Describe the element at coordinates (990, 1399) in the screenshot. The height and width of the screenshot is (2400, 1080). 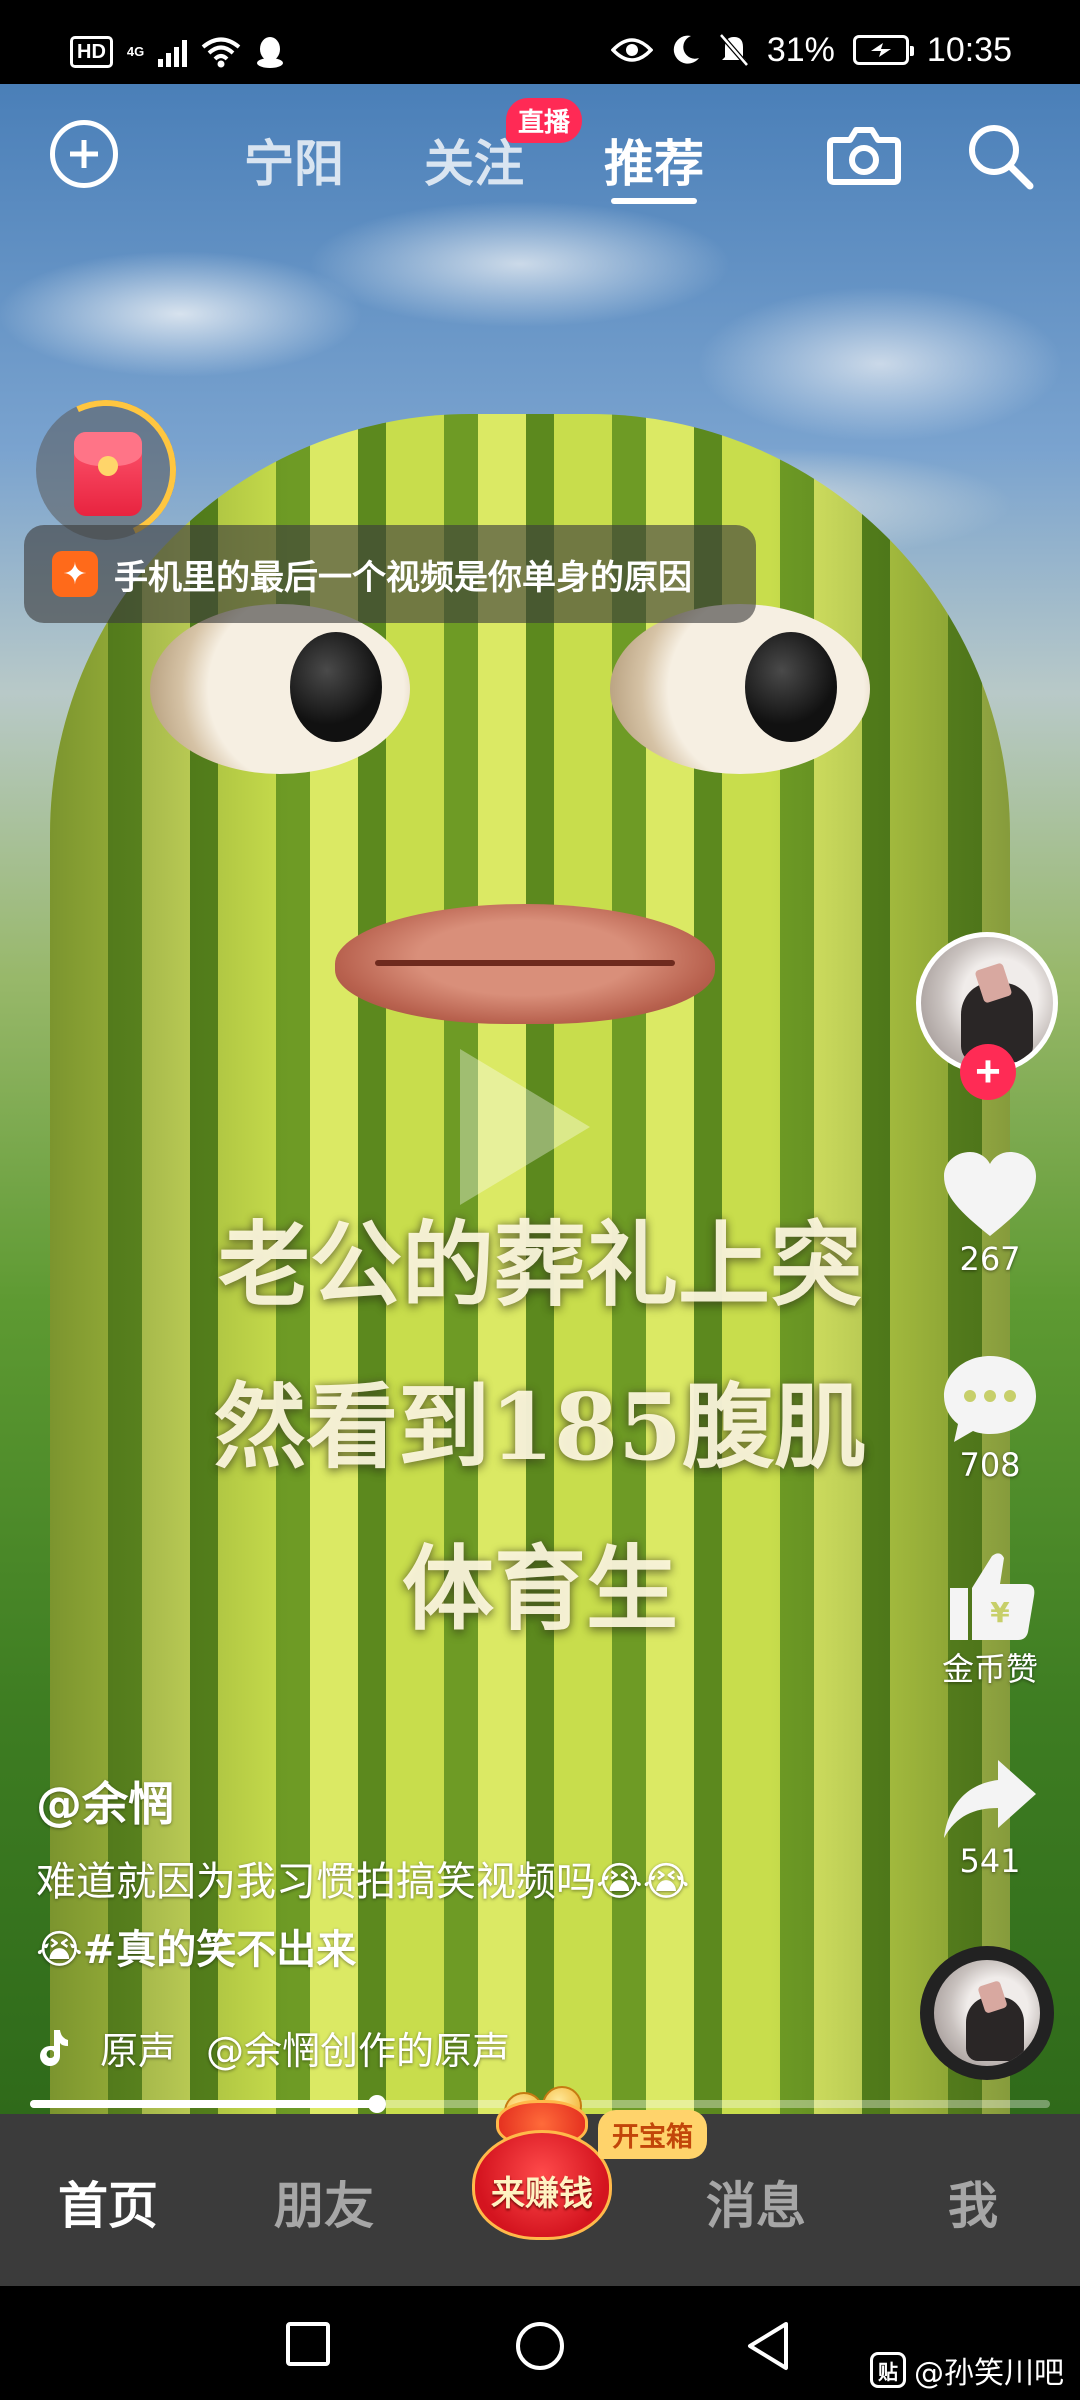
I see `comment-icon` at that location.